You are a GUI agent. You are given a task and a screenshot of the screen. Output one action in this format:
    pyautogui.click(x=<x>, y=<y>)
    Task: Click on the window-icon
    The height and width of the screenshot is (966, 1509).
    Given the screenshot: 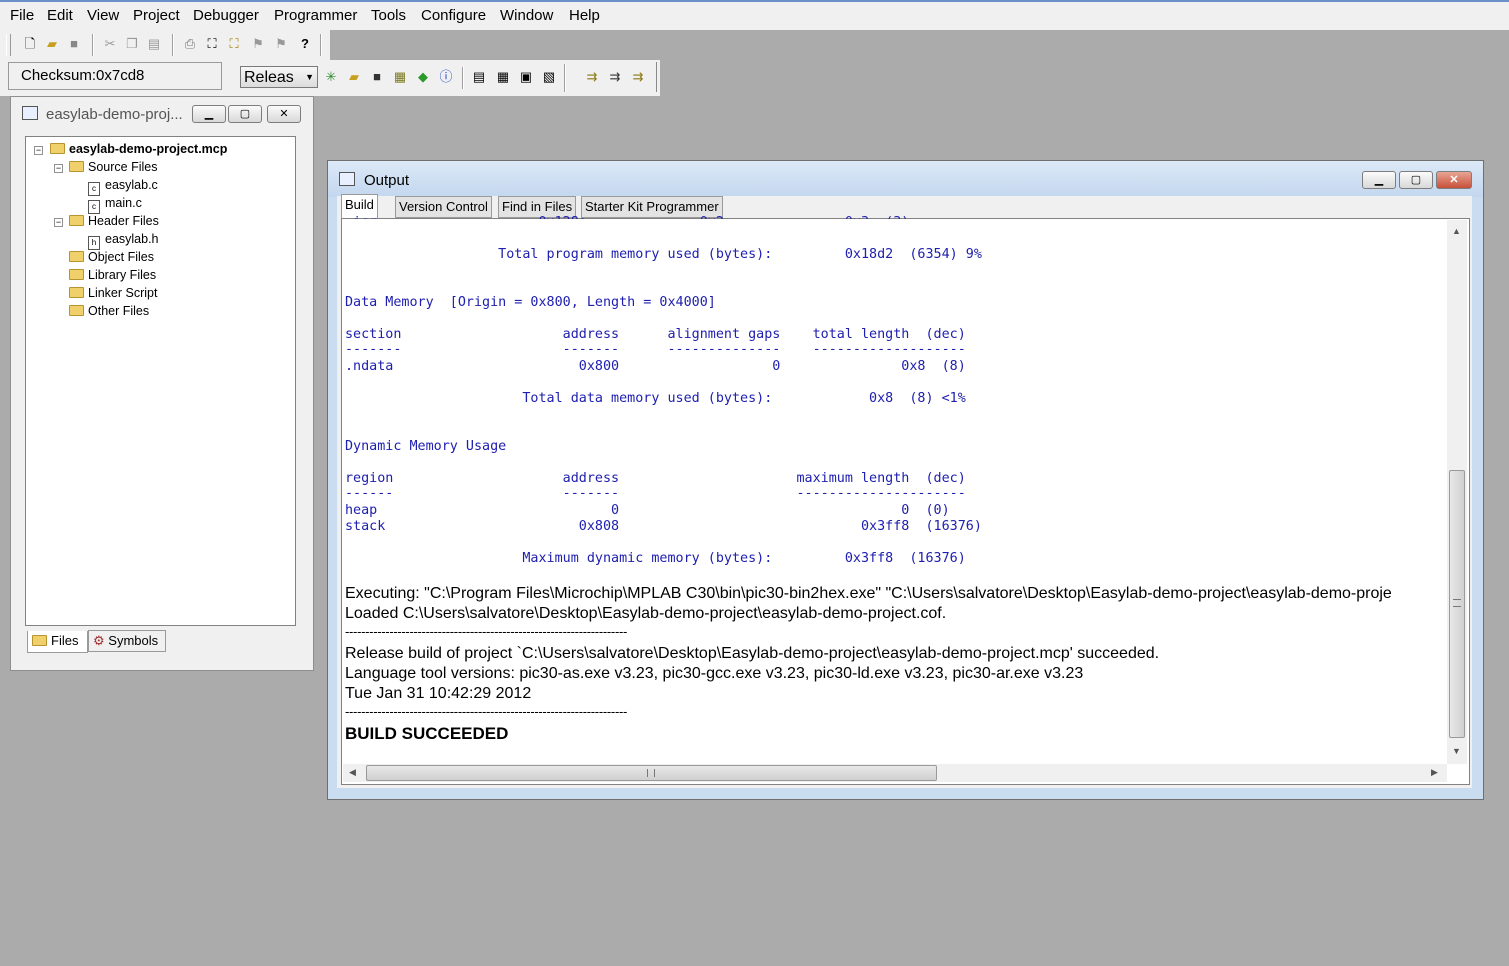 What is the action you would take?
    pyautogui.click(x=347, y=179)
    